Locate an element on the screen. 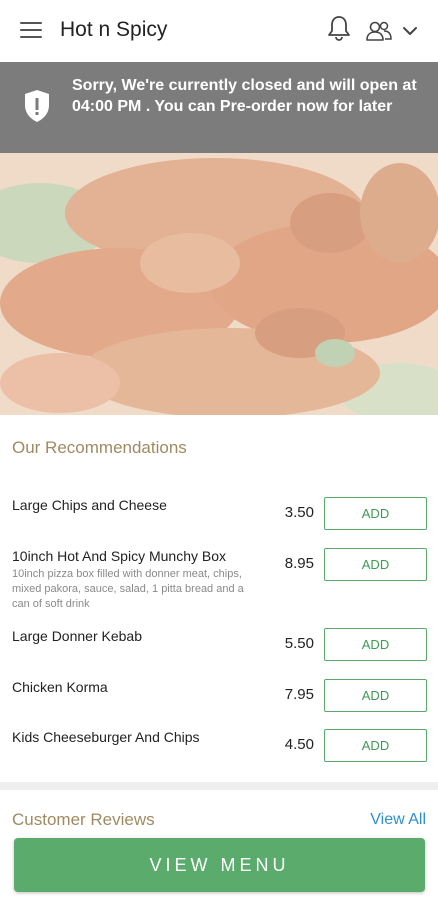 The width and height of the screenshot is (438, 900). hamburger-menu-icon is located at coordinates (31, 31).